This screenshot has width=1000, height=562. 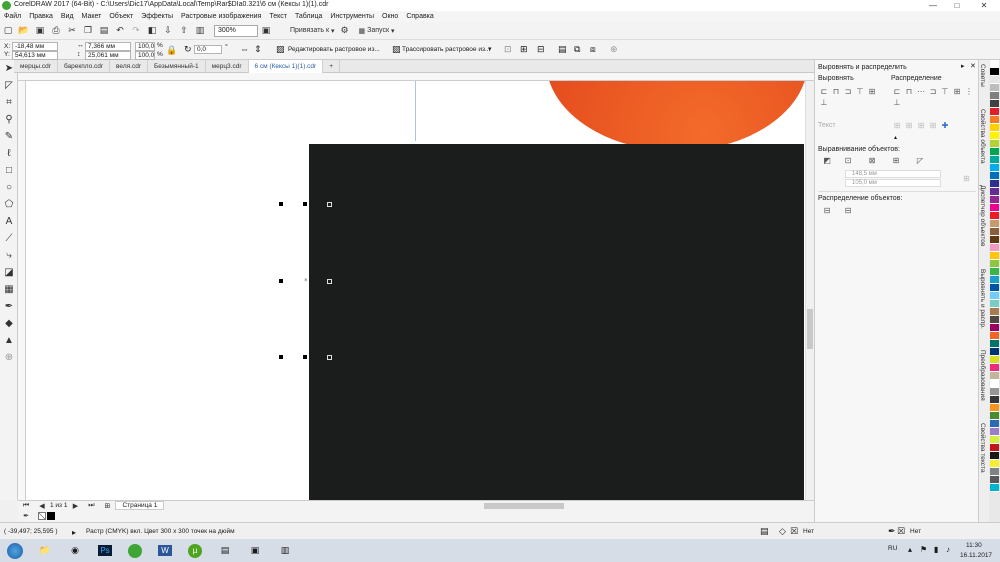 What do you see at coordinates (957, 5) in the screenshot?
I see `maximize-button: □` at bounding box center [957, 5].